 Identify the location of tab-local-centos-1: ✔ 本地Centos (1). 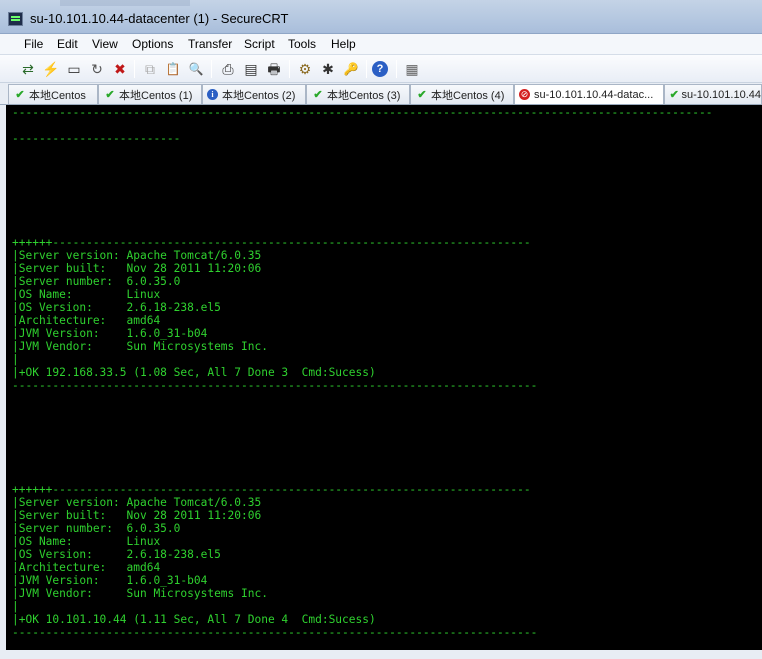
(150, 94).